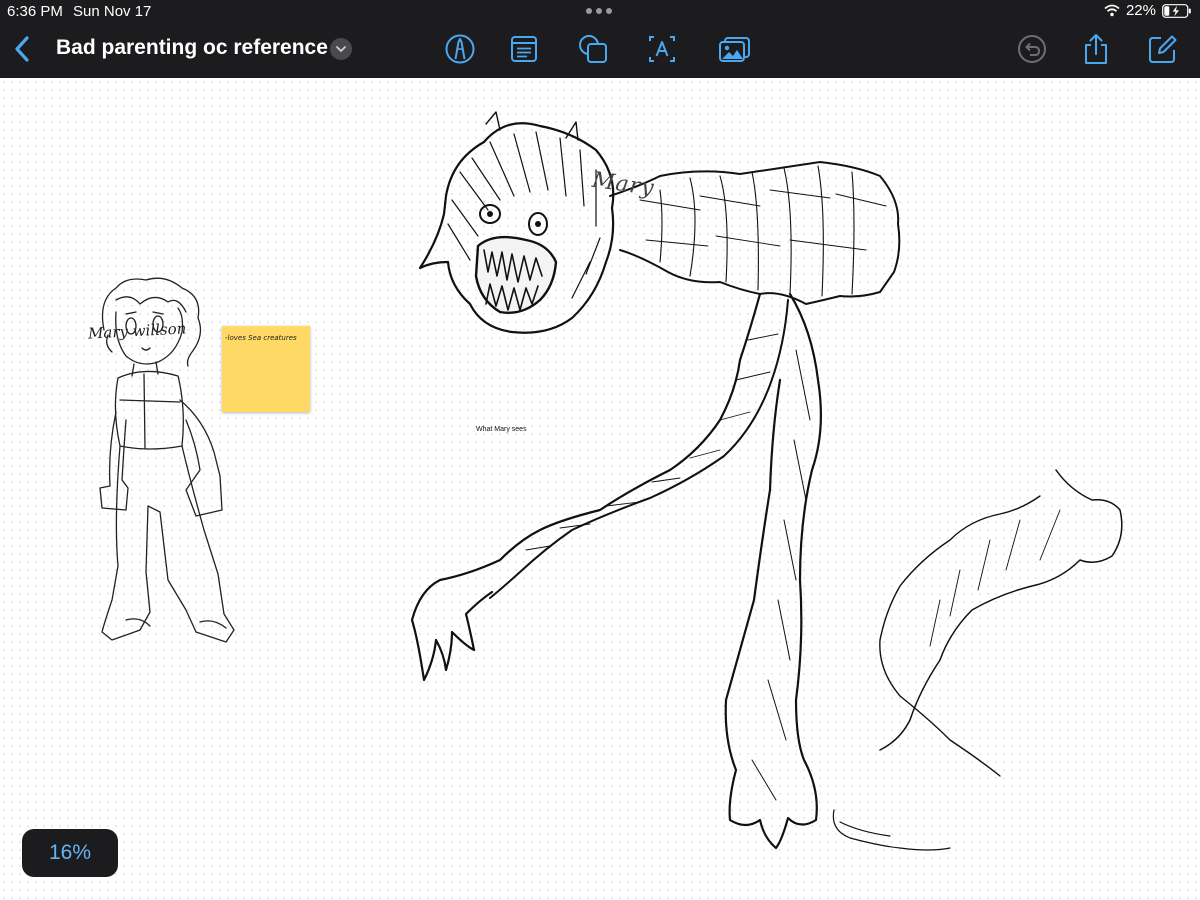 The width and height of the screenshot is (1200, 900). I want to click on status-right: 22%, so click(1148, 10).